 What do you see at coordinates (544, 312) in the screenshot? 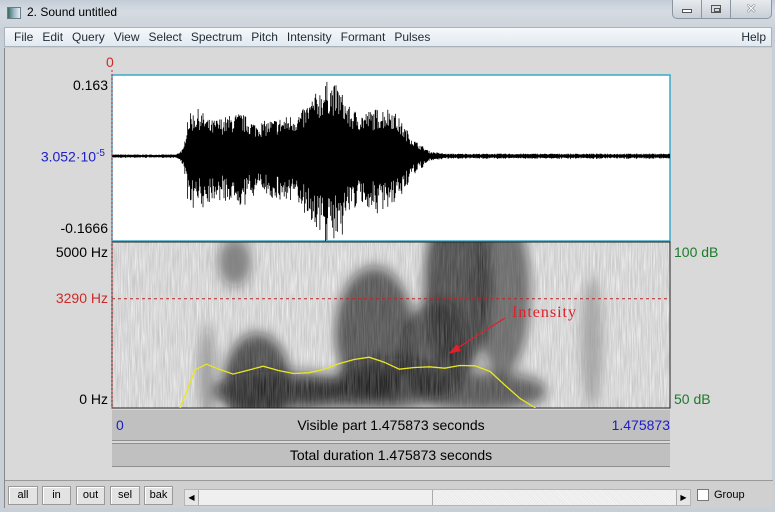
I see `intensity-annotation: Intensity` at bounding box center [544, 312].